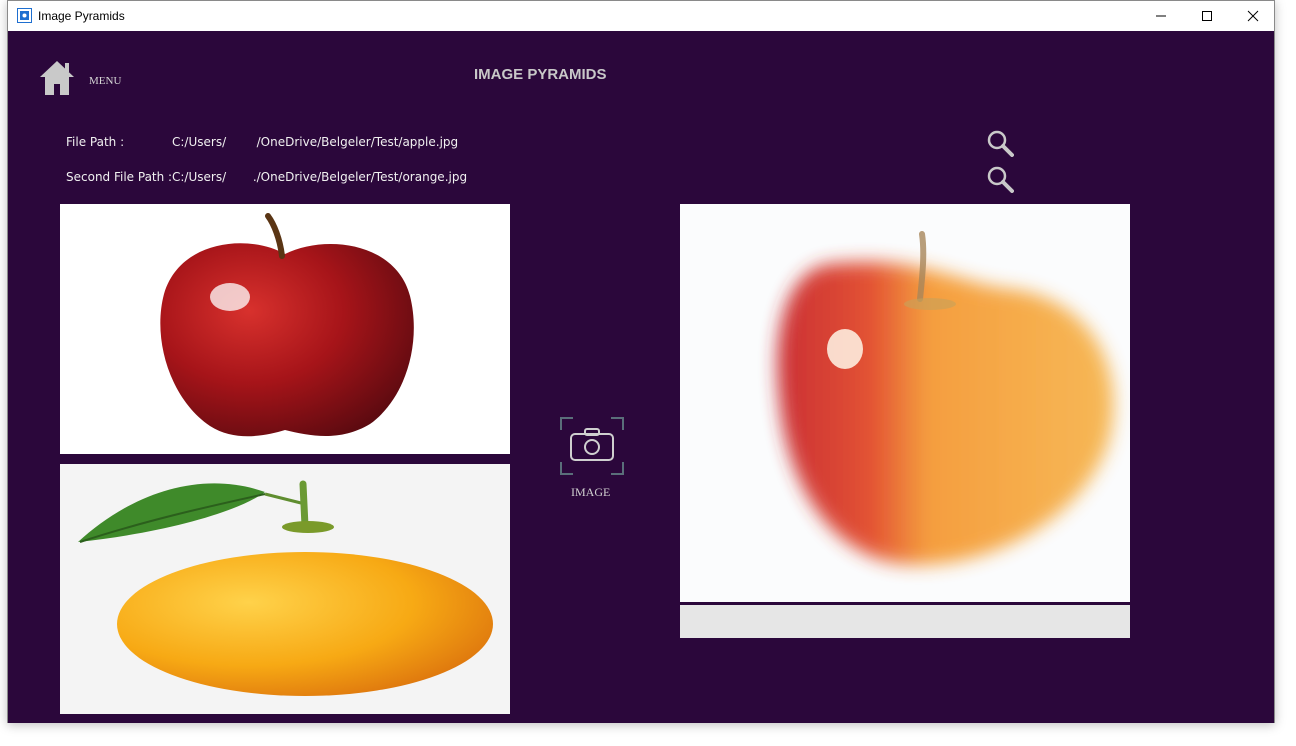 The height and width of the screenshot is (746, 1296). What do you see at coordinates (81, 16) in the screenshot?
I see `window-title: Image Pyramids` at bounding box center [81, 16].